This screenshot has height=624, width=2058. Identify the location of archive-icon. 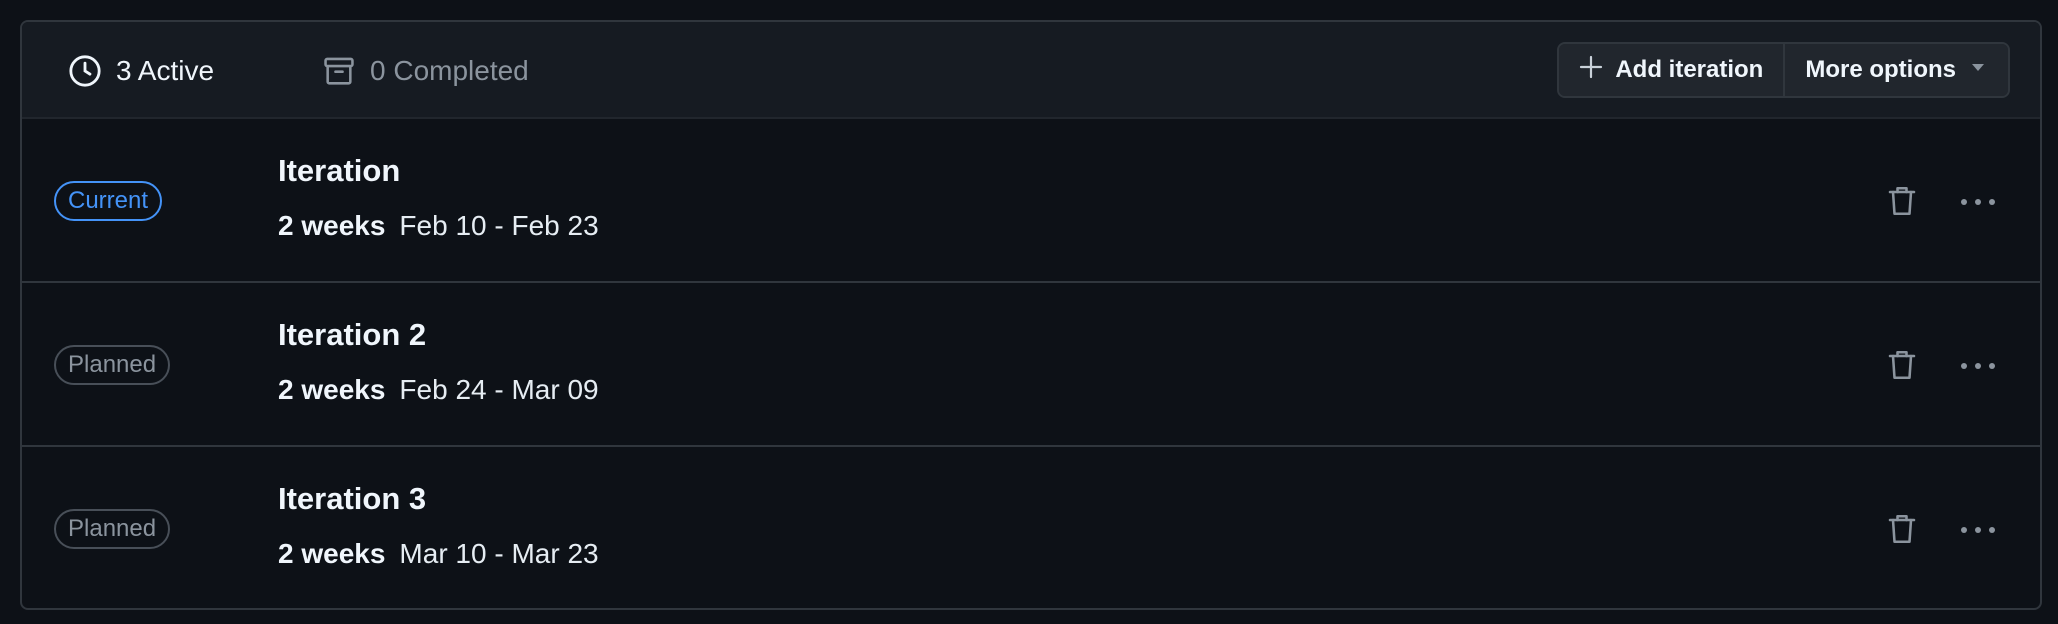
(339, 71).